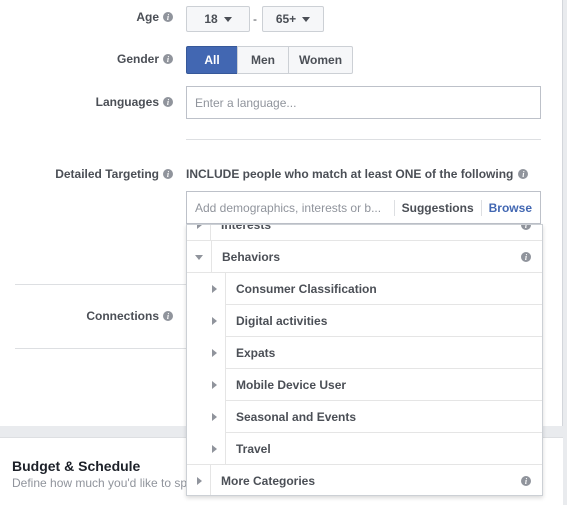  Describe the element at coordinates (291, 385) in the screenshot. I see `subcategory-label: Mobile Device User` at that location.